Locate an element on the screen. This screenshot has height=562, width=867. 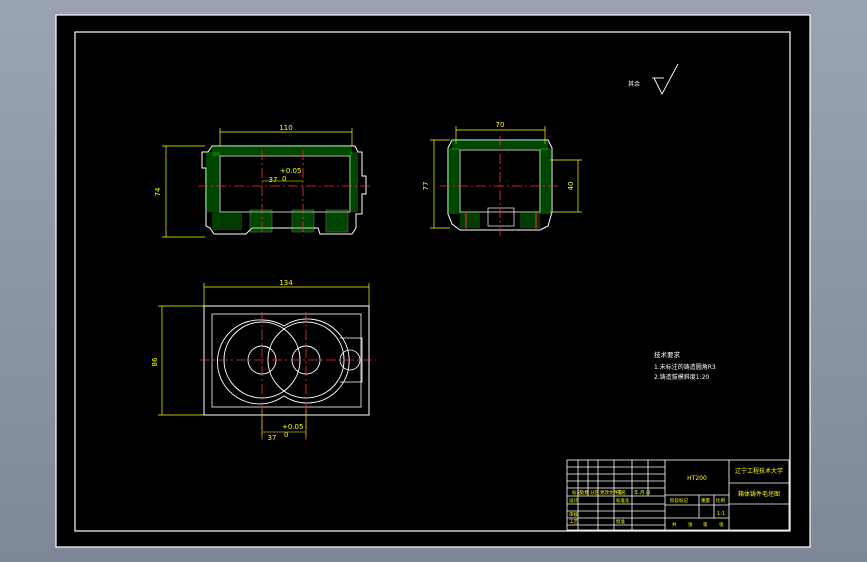
part-name: 箱体铸件毛坯图 is located at coordinates (759, 494).